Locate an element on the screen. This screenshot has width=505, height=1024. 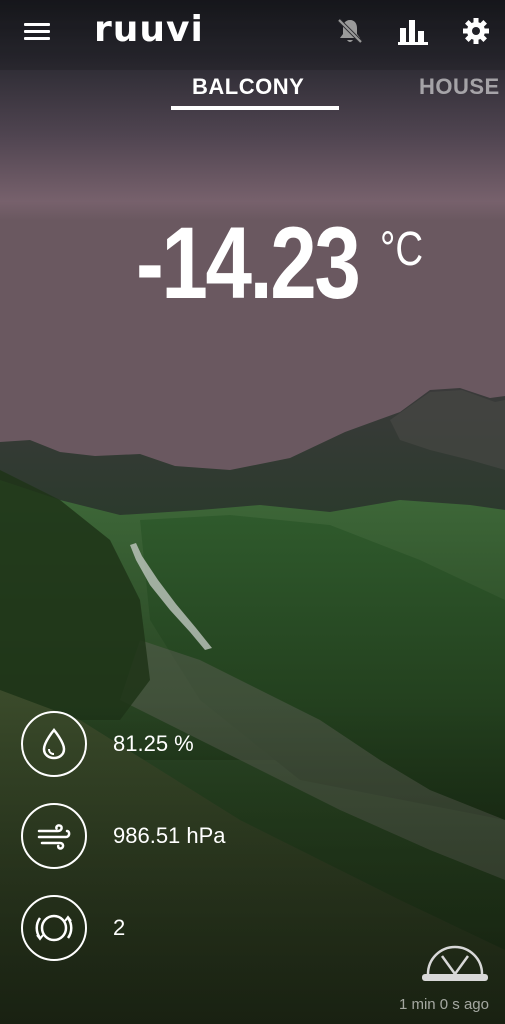
humidity-row: 81.25 % is located at coordinates (171, 747).